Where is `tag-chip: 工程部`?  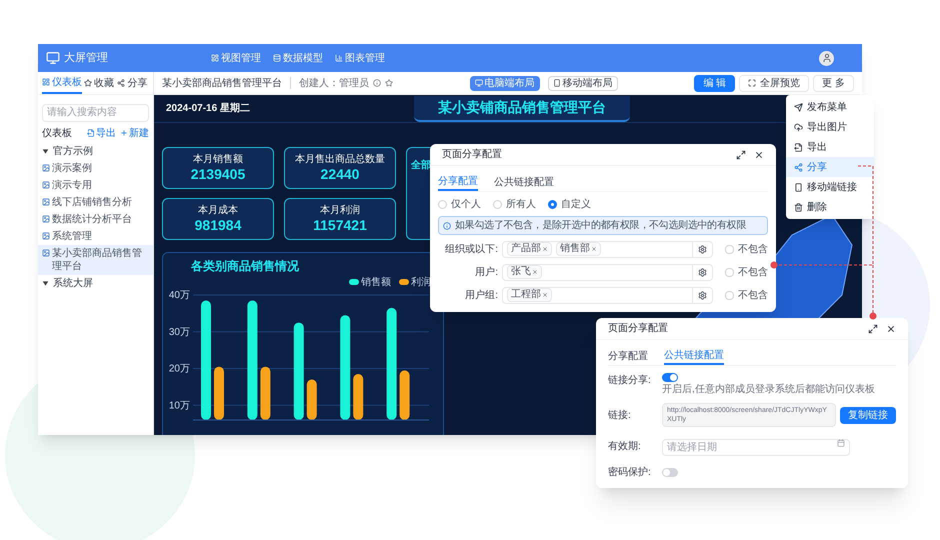
tag-chip: 工程部 is located at coordinates (529, 295).